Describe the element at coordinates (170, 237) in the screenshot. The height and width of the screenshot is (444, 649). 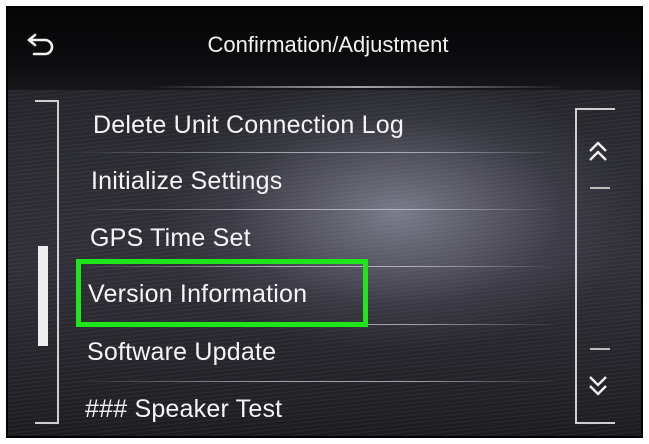
I see `menu-item-label: GPS Time Set` at that location.